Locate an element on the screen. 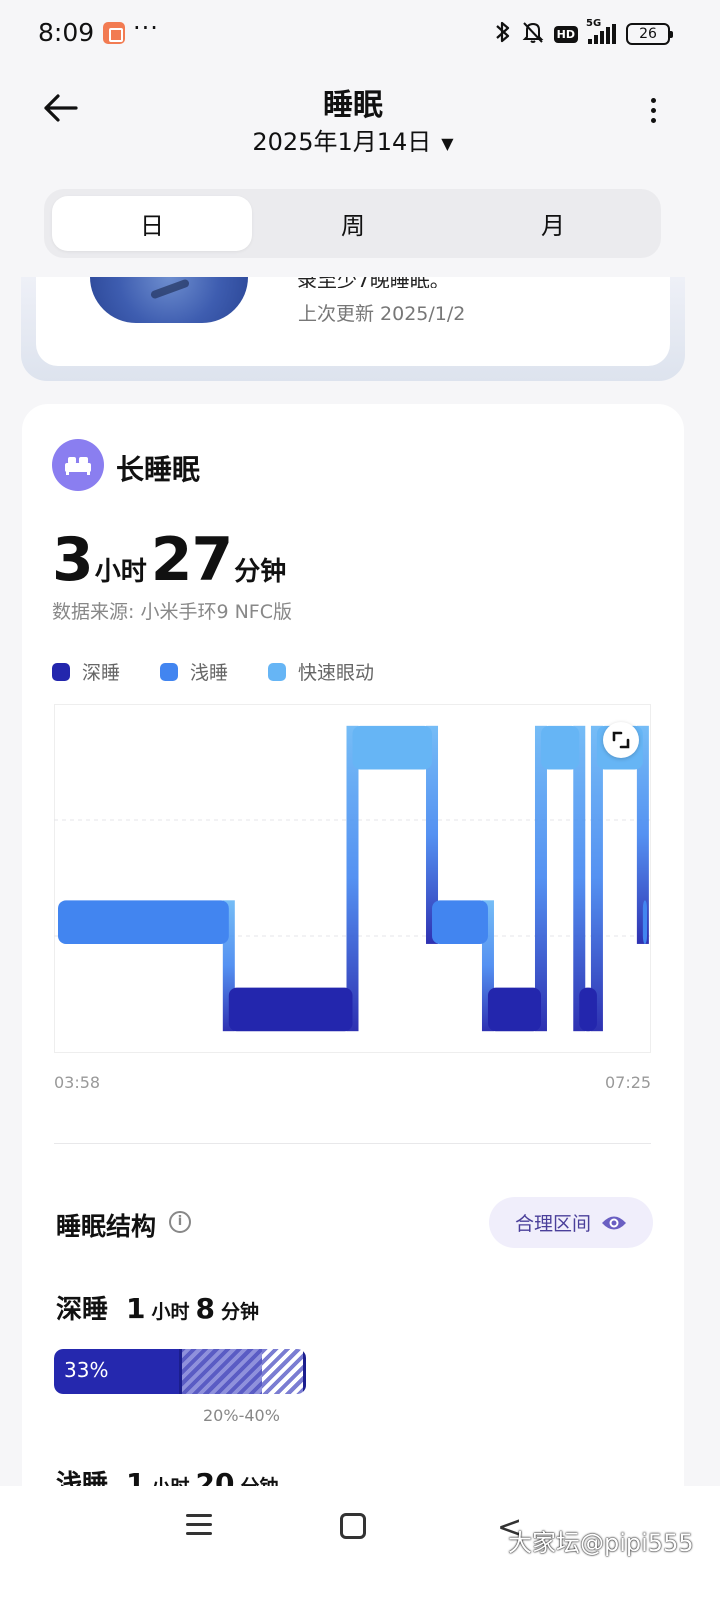 Image resolution: width=720 pixels, height=1601 pixels. chart-x-start-label: 03:58 is located at coordinates (77, 1082).